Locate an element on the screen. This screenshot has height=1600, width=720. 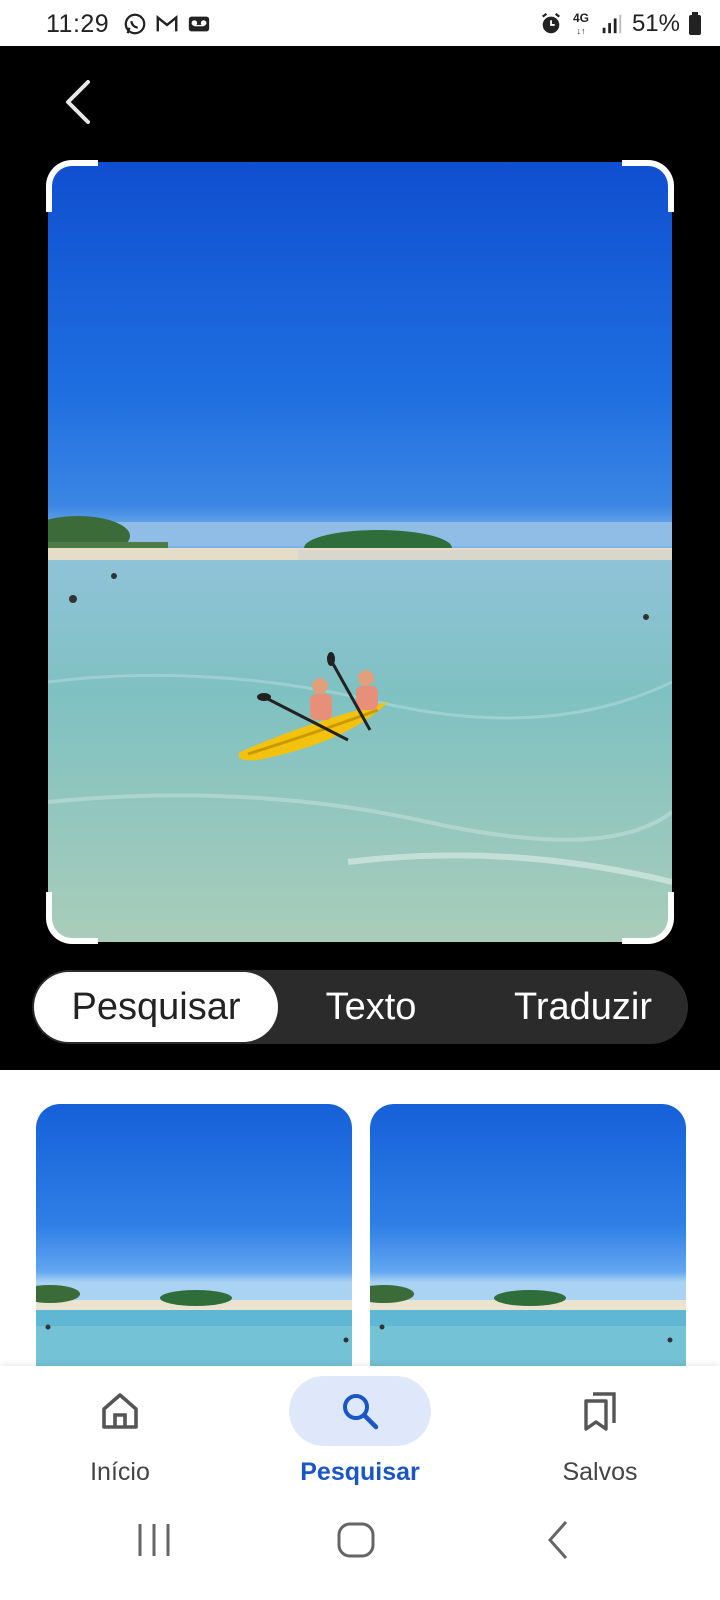
home-circle-icon is located at coordinates (356, 1540).